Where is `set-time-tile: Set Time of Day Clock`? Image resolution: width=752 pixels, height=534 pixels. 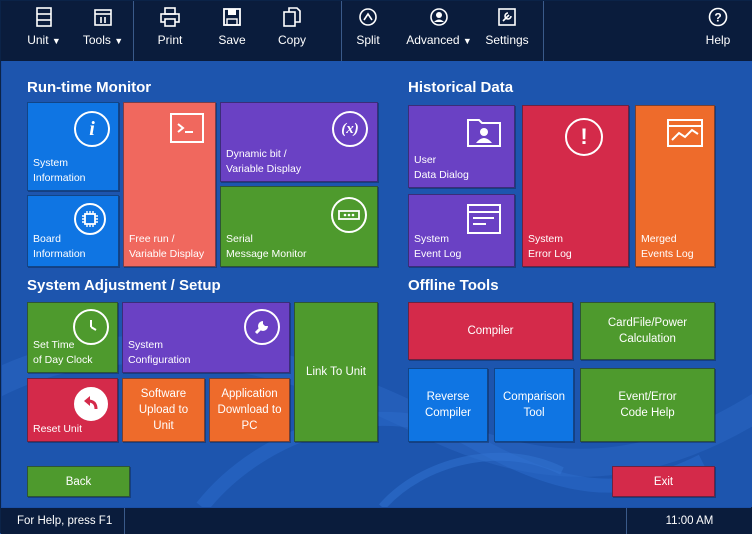
set-time-tile: Set Time of Day Clock is located at coordinates (72, 337).